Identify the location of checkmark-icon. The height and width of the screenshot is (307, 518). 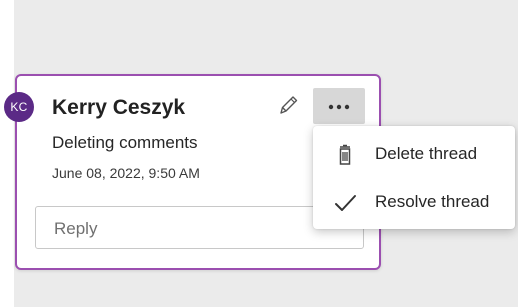
(345, 203).